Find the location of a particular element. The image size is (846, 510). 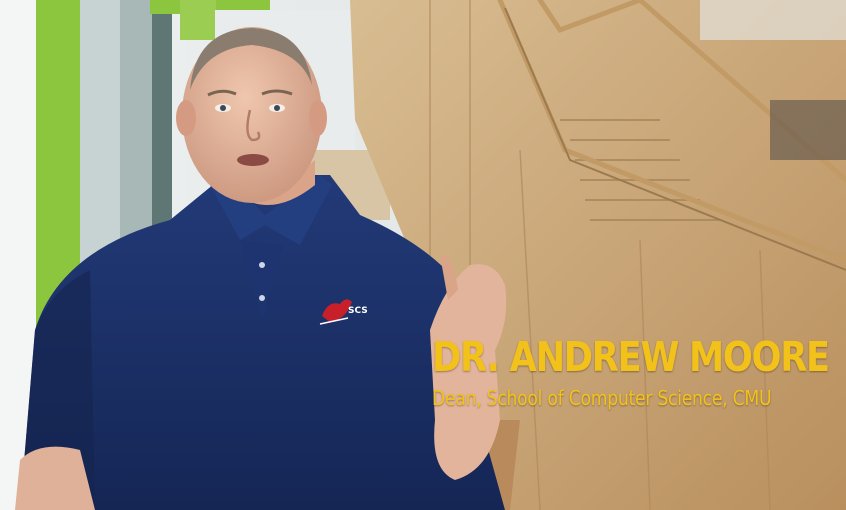

shirt-logo-text: SCS is located at coordinates (358, 311).